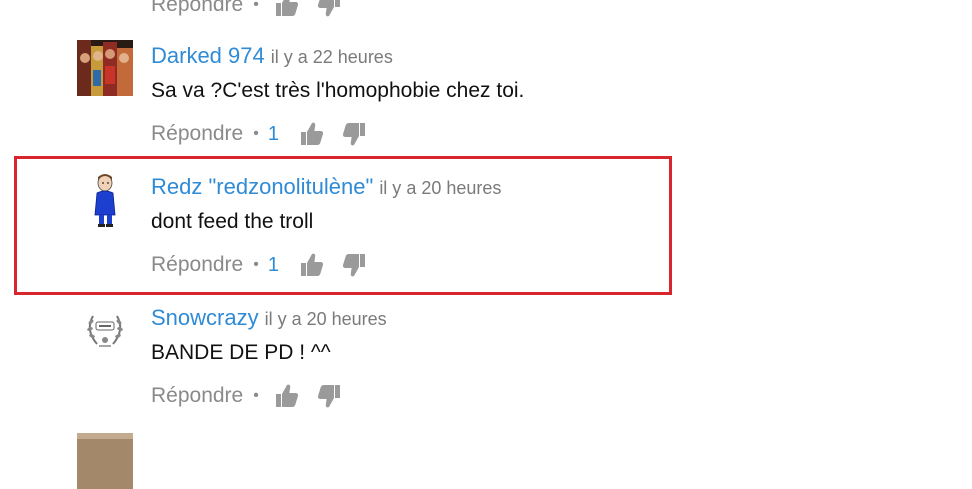 This screenshot has height=489, width=972. Describe the element at coordinates (338, 90) in the screenshot. I see `comment-text: Sa va ?C'est très l'homophobie chez toi.` at that location.